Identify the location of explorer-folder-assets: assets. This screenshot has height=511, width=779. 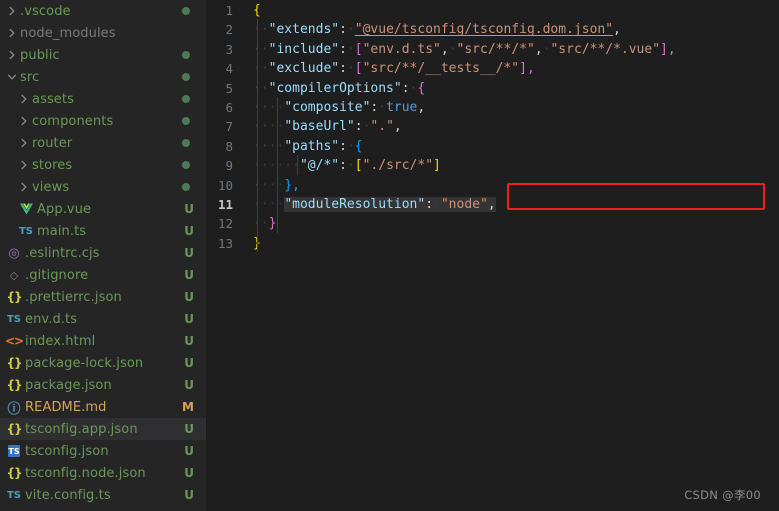
(103, 99).